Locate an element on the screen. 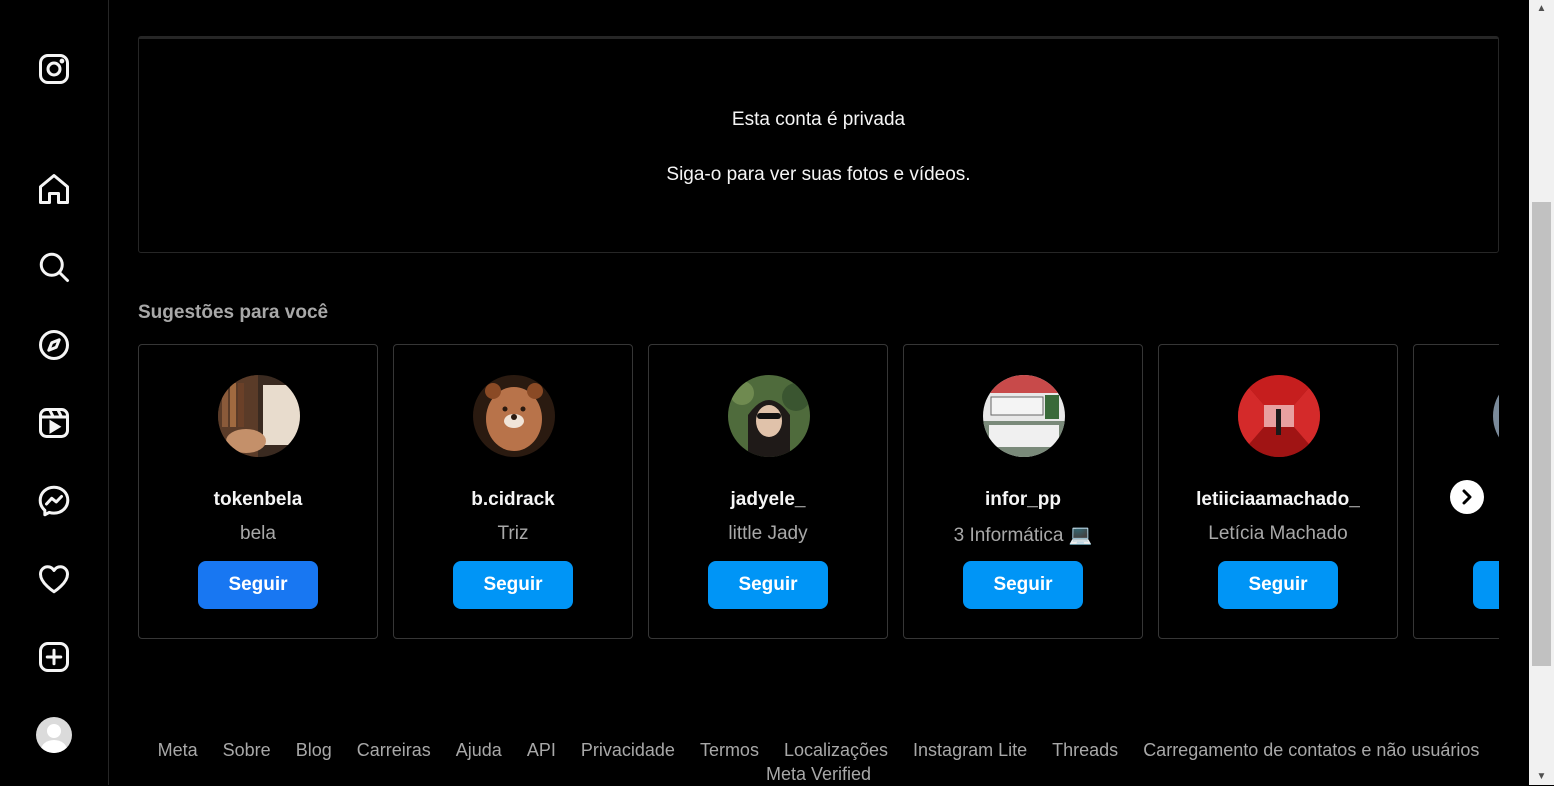 Image resolution: width=1554 pixels, height=786 pixels. suggestion-fullname: Letícia Machado is located at coordinates (1278, 533).